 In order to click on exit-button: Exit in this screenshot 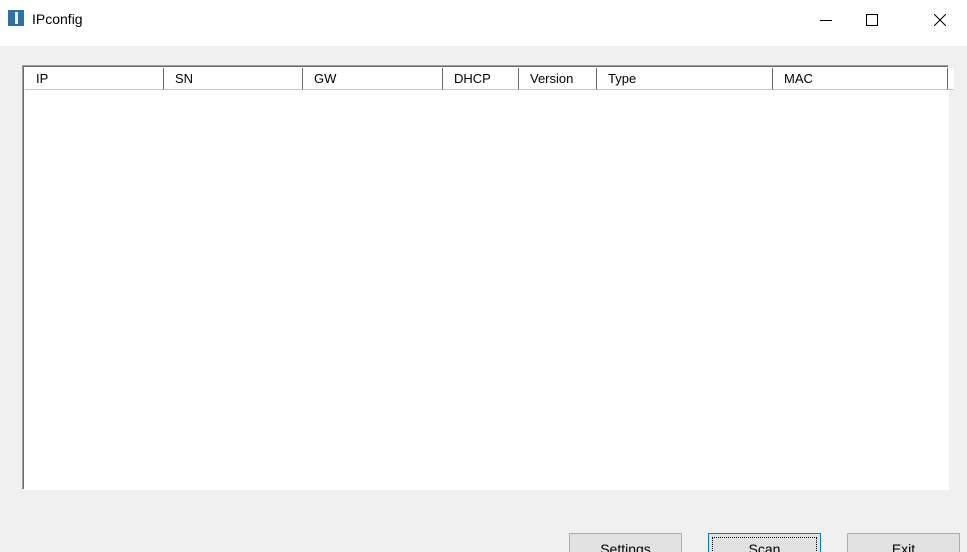, I will do `click(903, 542)`.